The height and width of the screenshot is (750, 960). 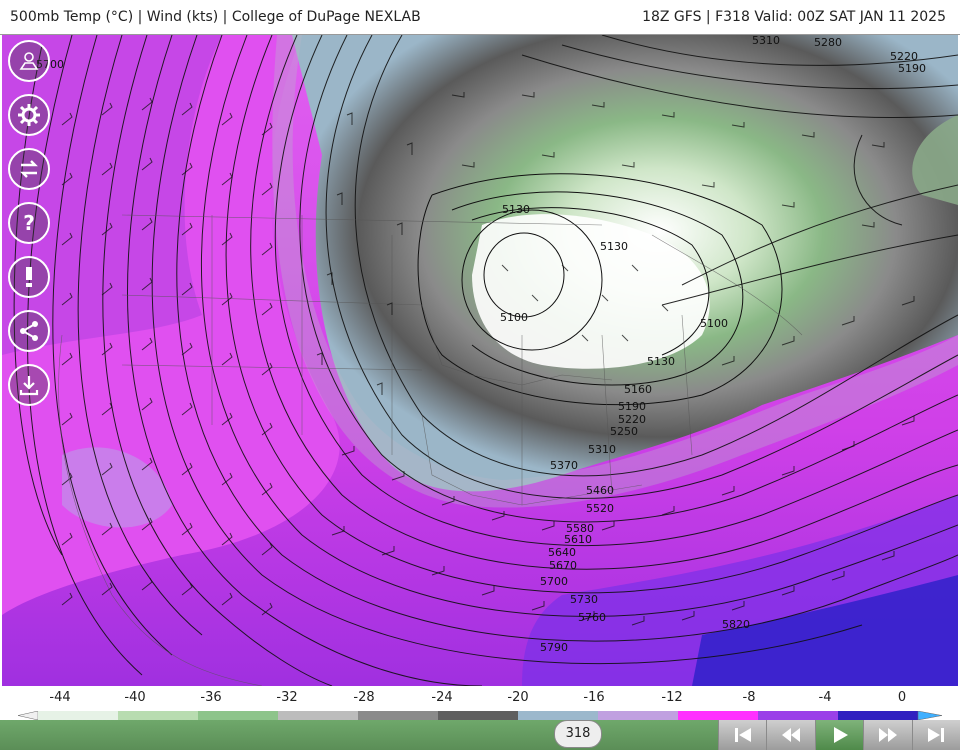 I want to click on fast-forward-icon, so click(x=887, y=735).